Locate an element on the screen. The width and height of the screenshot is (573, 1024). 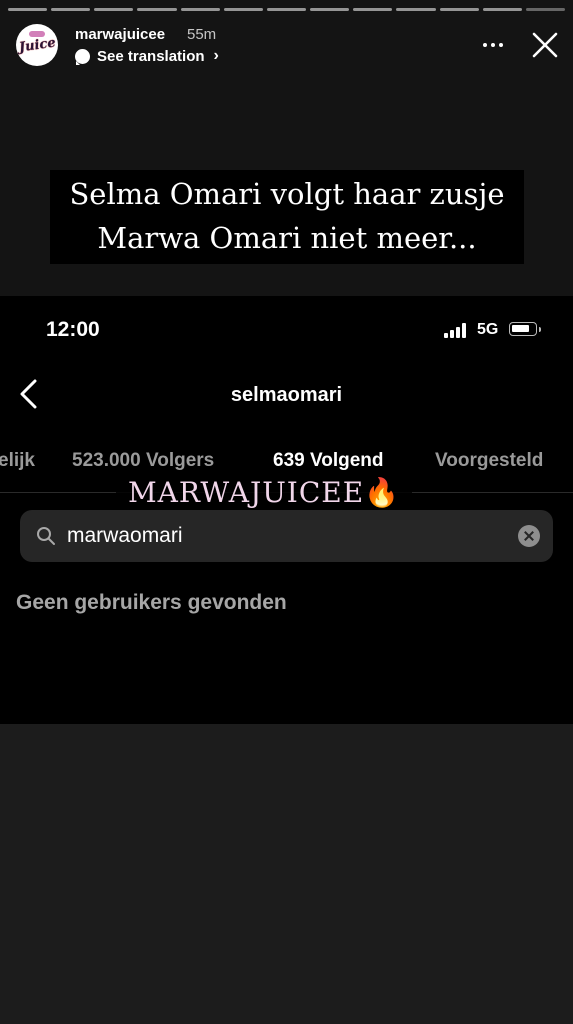
network-type: 5G is located at coordinates (488, 329).